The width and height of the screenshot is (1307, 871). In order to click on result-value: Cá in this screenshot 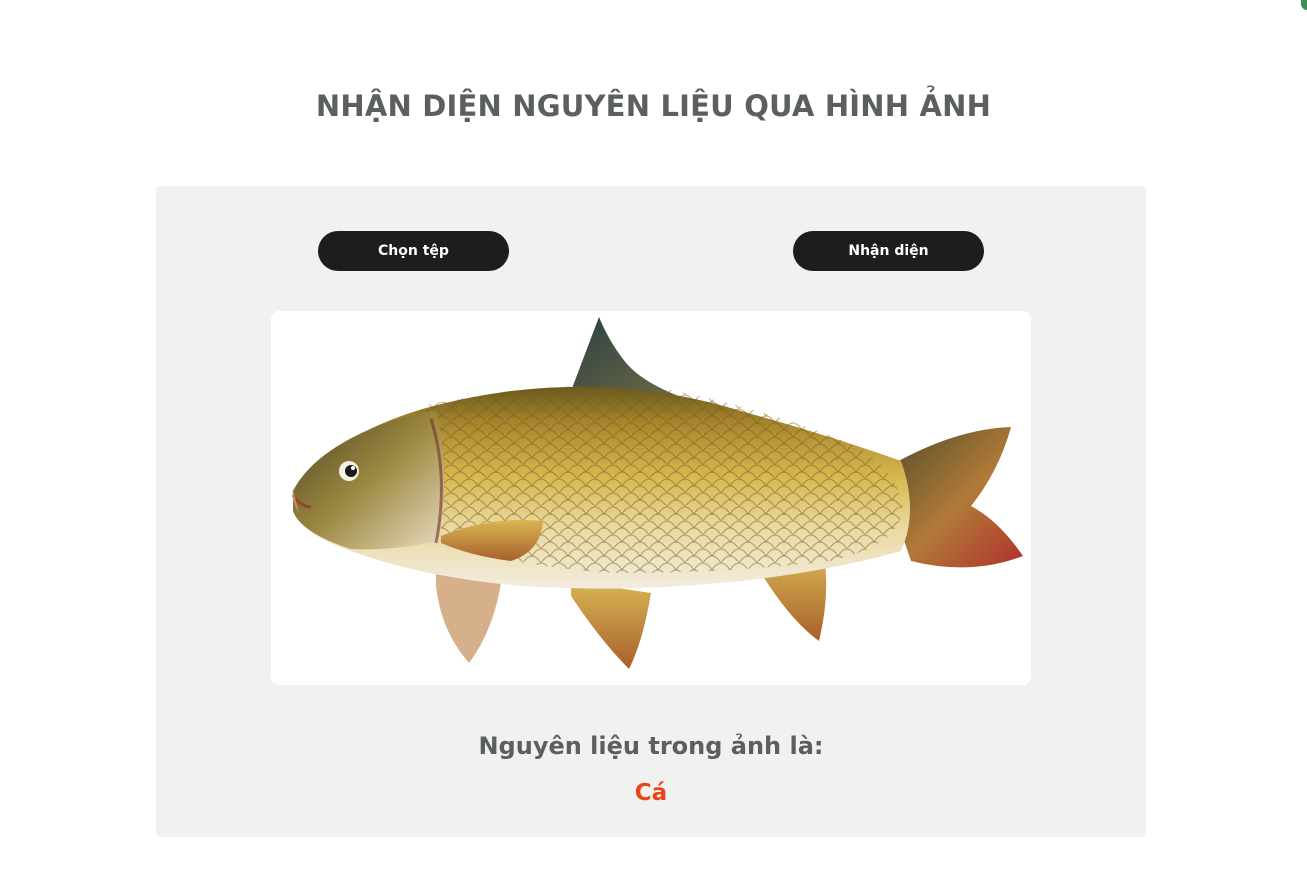, I will do `click(651, 793)`.